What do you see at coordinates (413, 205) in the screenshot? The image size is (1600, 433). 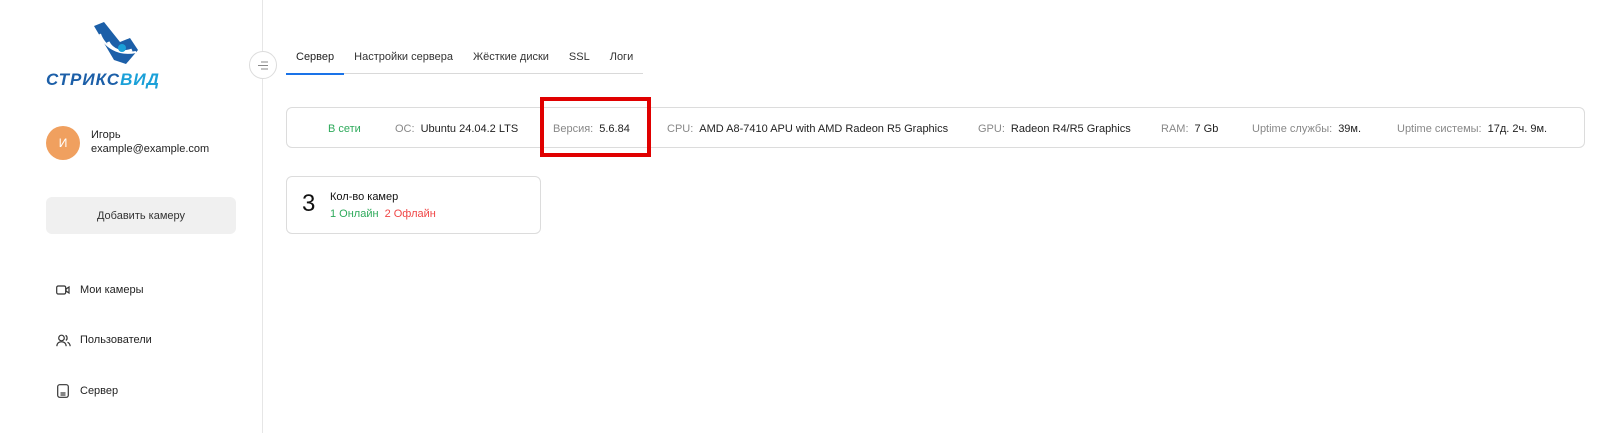 I see `camera-count-card: 3 Кол-во камер 1 Онлайн 2 Офлайн` at bounding box center [413, 205].